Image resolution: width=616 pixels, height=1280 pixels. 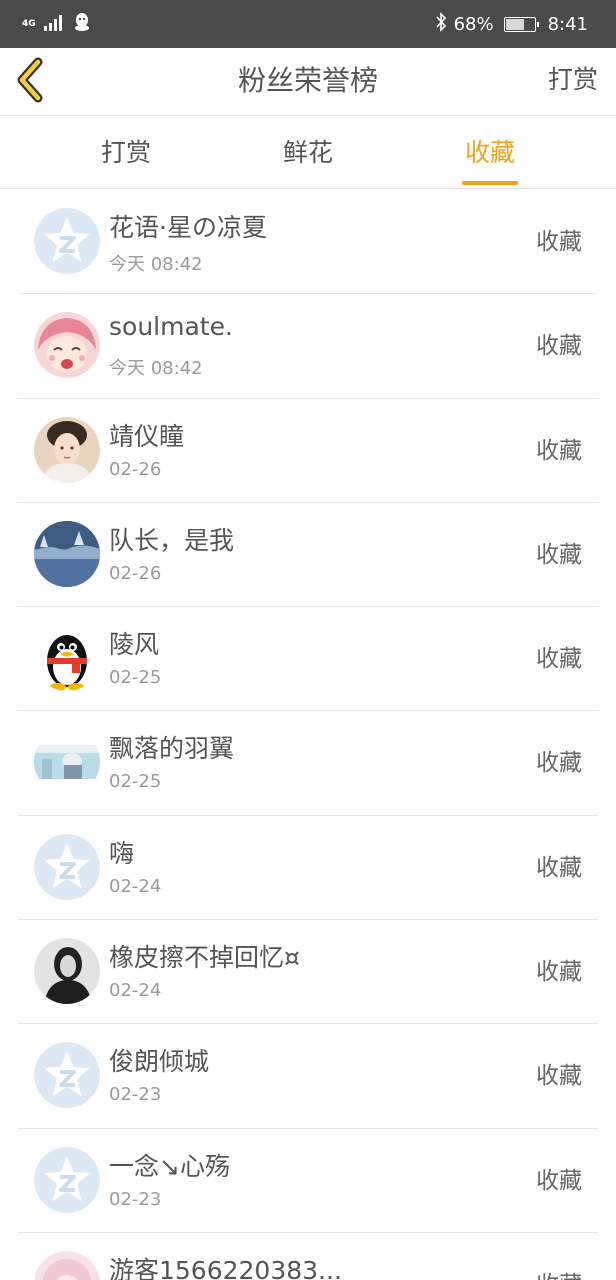 I want to click on network-type: 4G, so click(x=29, y=23).